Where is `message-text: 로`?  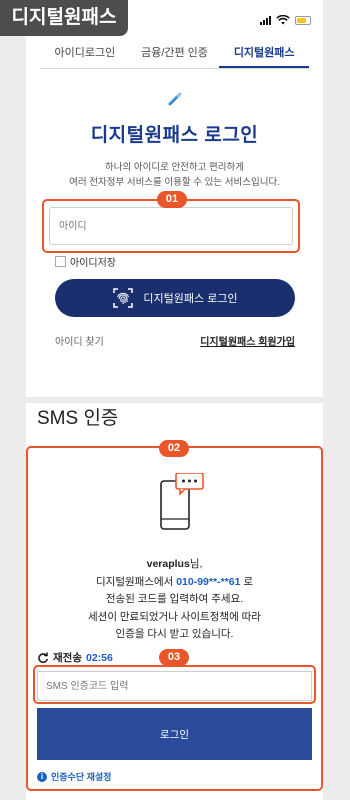
message-text: 로 is located at coordinates (246, 581).